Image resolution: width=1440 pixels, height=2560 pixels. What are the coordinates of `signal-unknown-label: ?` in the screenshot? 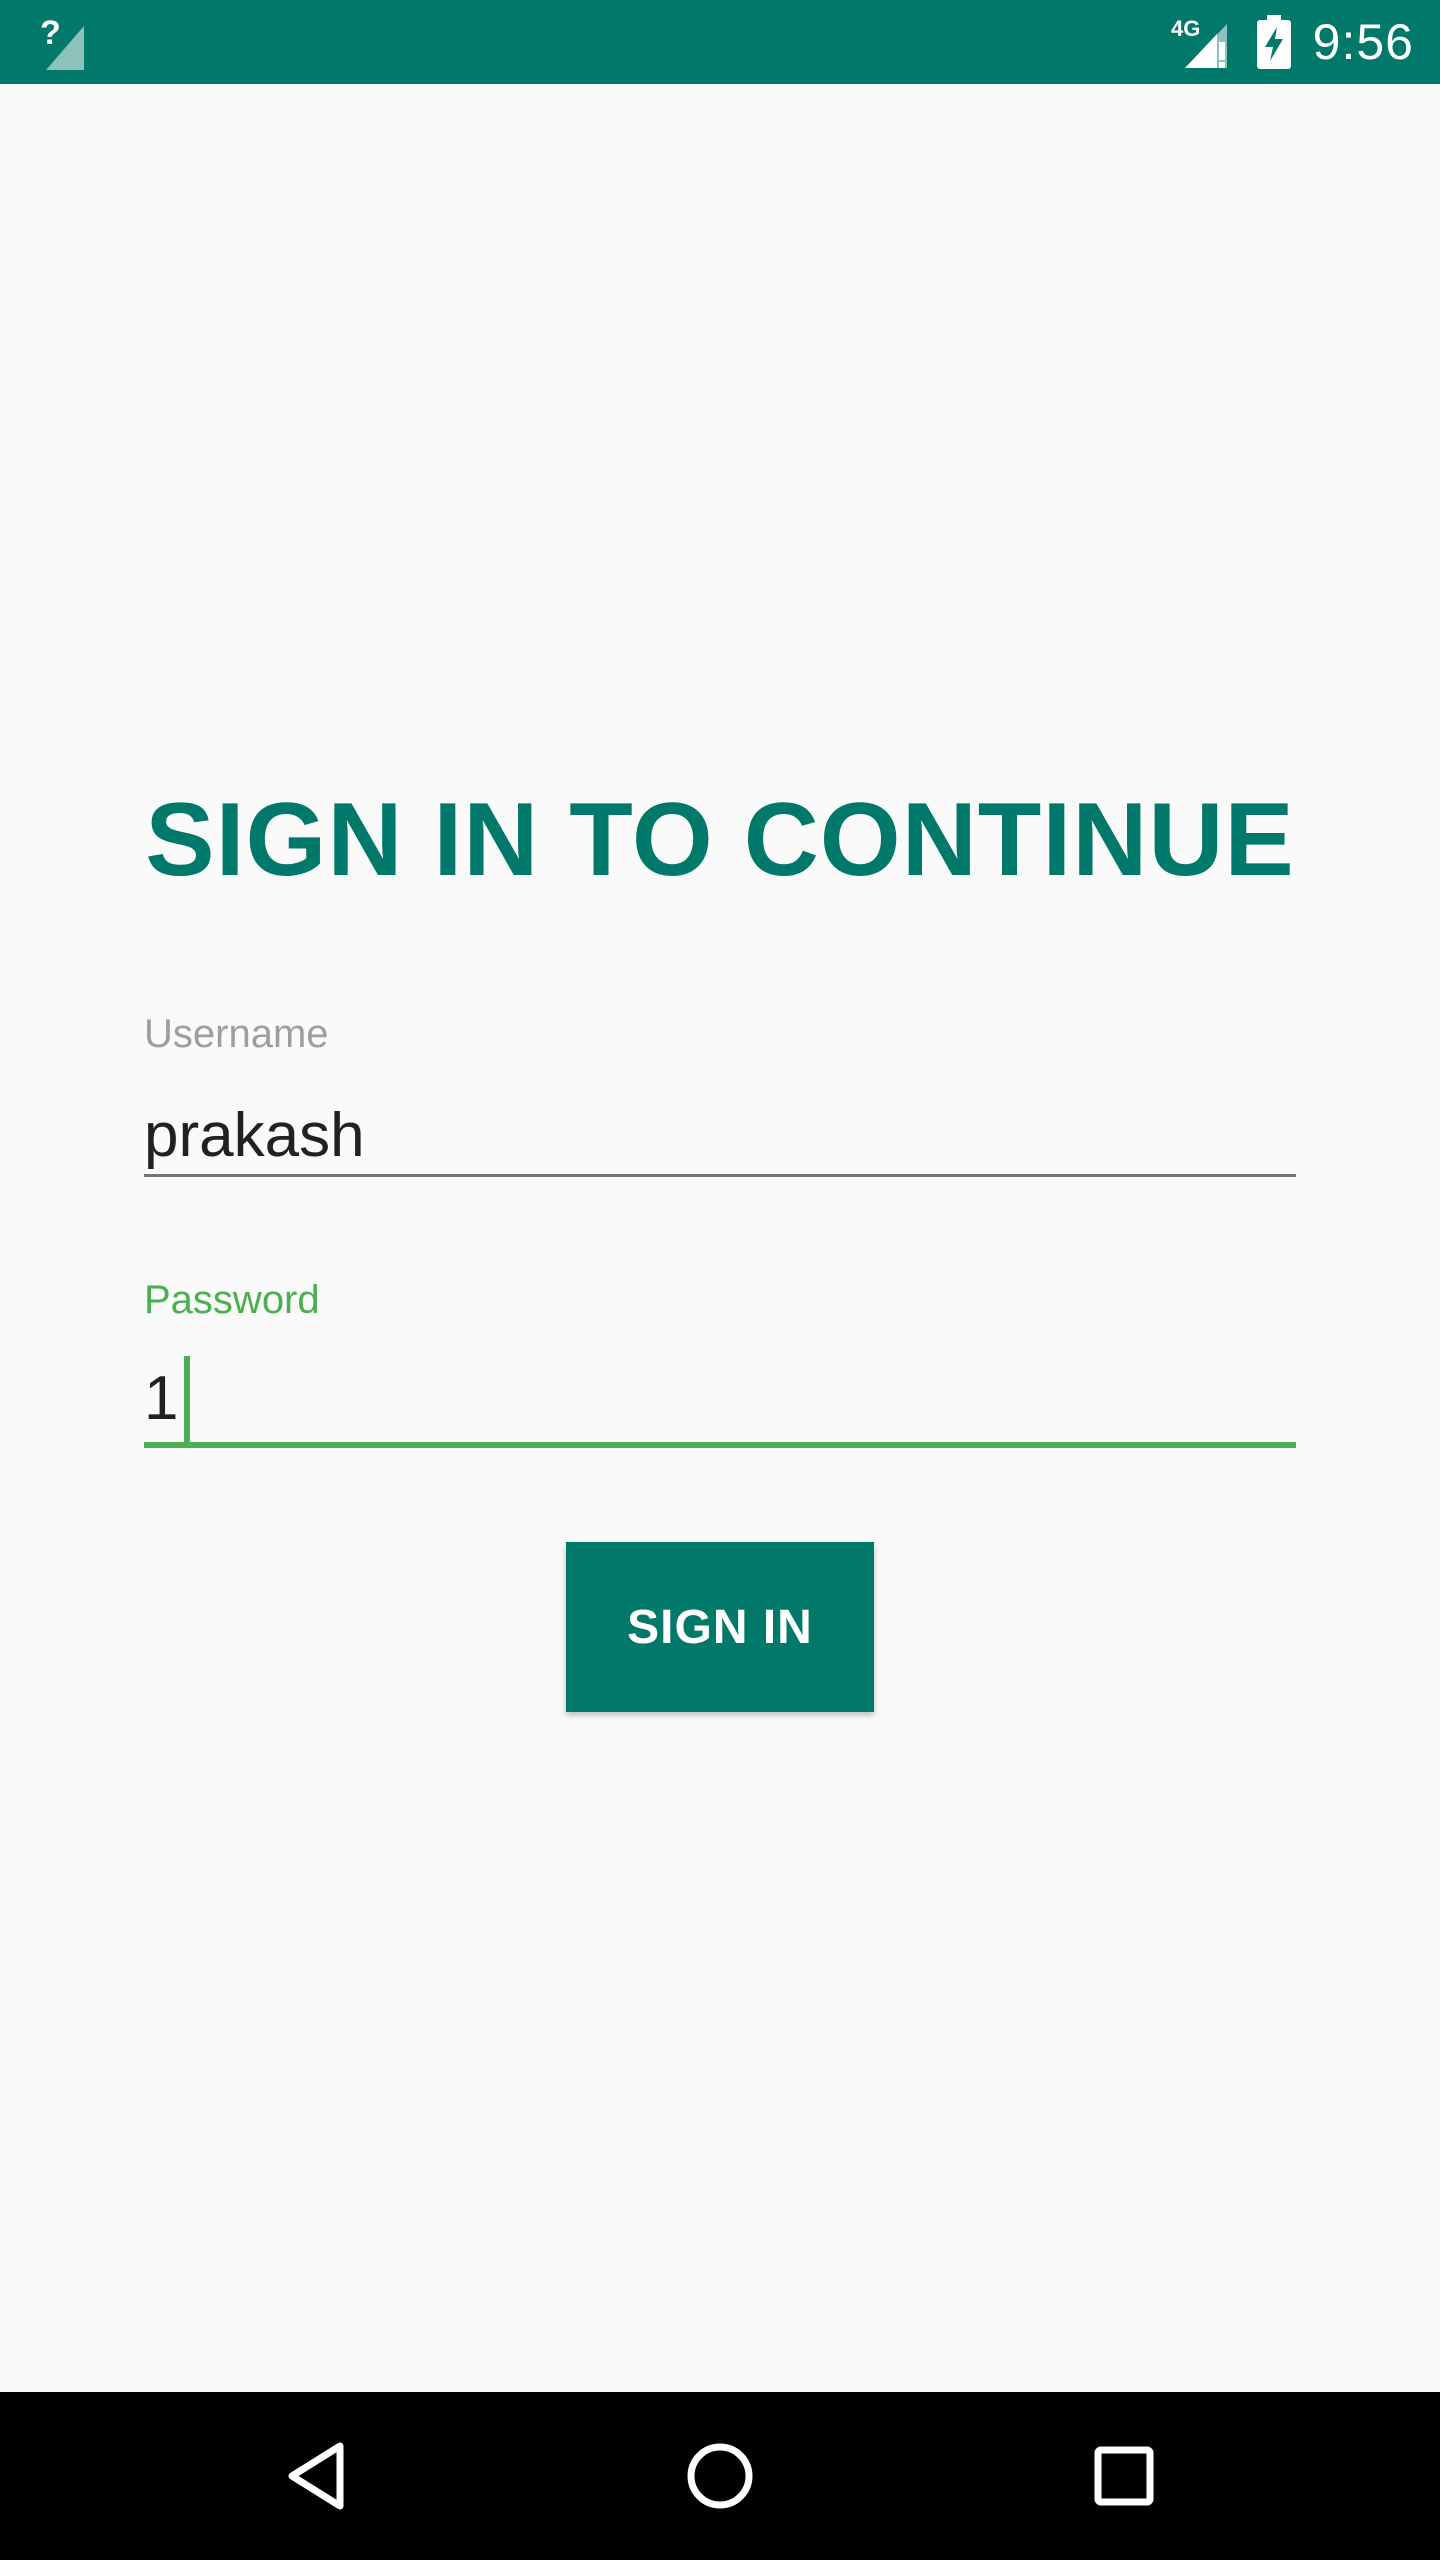 It's located at (50, 33).